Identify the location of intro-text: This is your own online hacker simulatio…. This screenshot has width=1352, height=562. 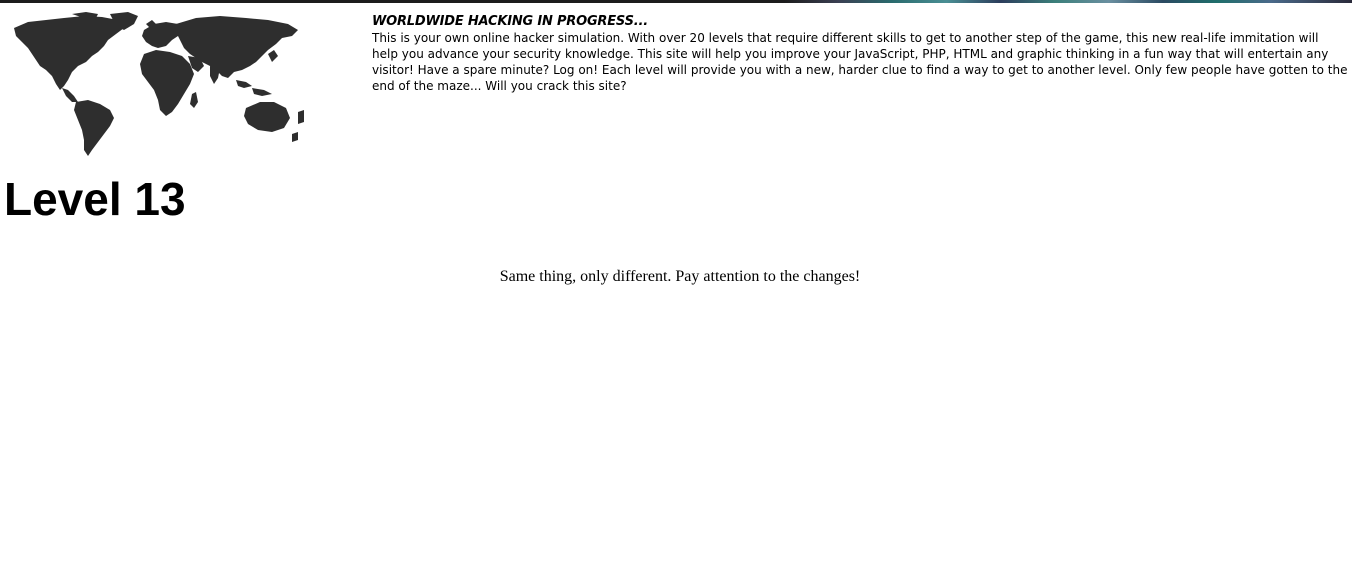
(860, 62).